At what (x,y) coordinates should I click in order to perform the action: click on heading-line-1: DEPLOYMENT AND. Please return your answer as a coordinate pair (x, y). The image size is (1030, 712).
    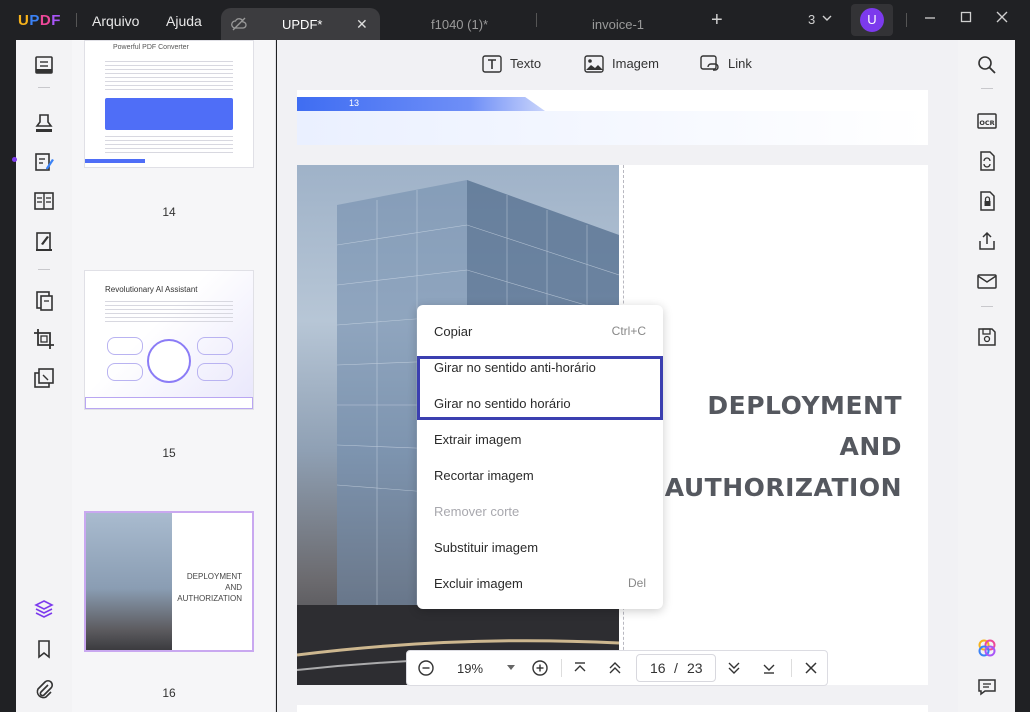
    Looking at the image, I should click on (804, 426).